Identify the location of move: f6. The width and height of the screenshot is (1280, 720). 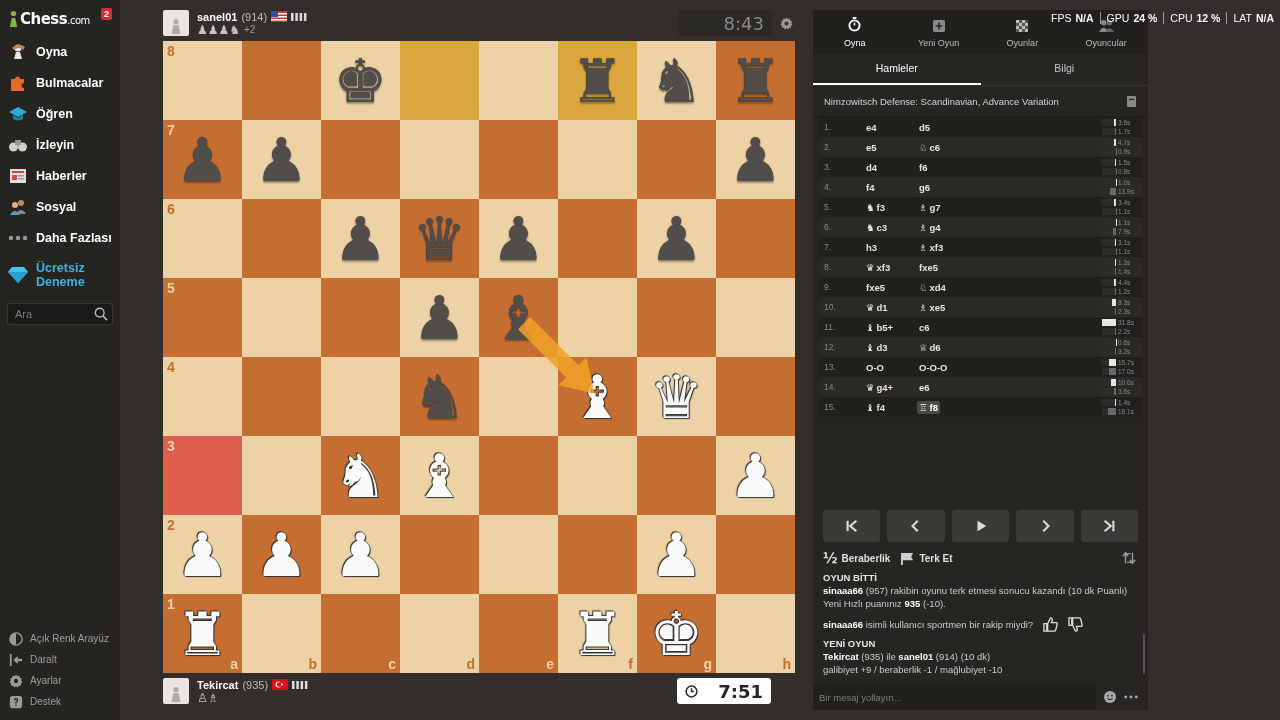
(923, 167).